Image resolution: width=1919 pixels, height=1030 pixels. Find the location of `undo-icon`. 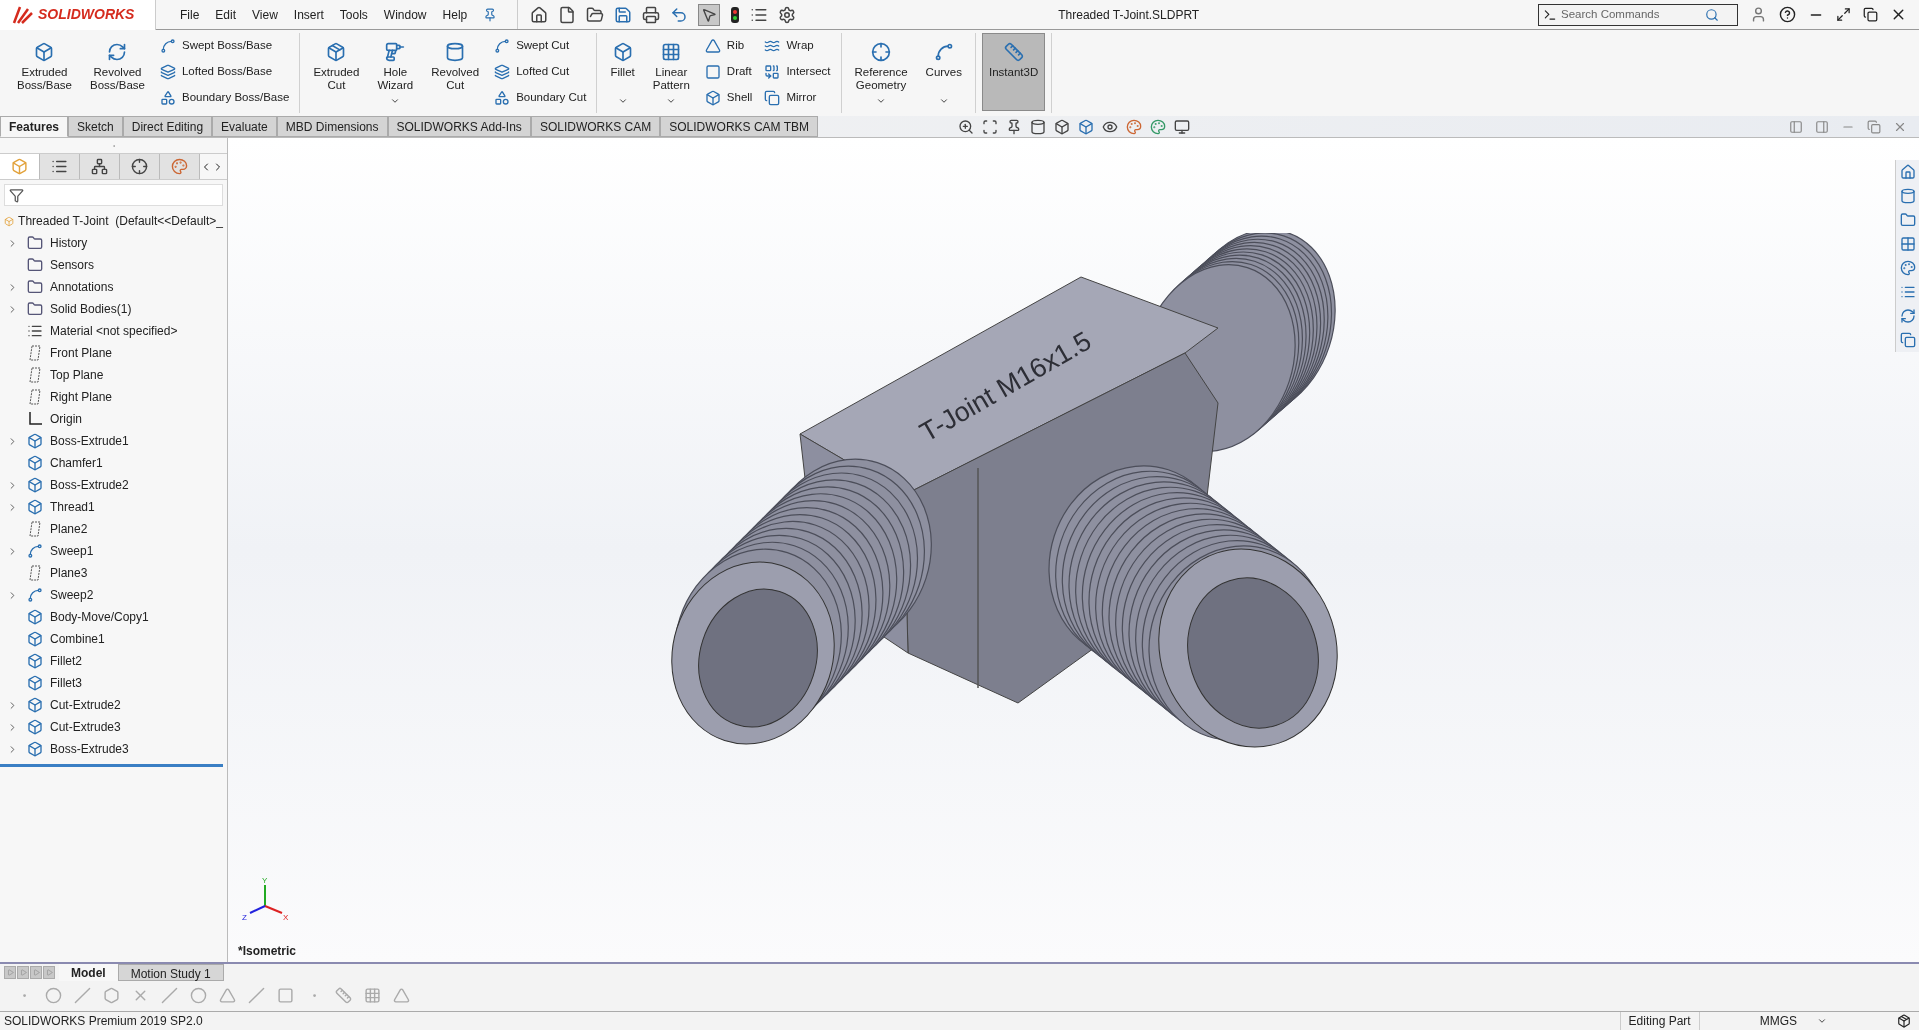

undo-icon is located at coordinates (679, 14).